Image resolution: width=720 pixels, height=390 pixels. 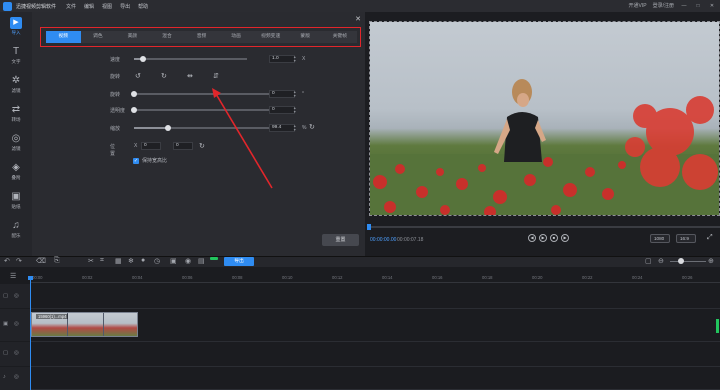 What do you see at coordinates (688, 261) in the screenshot?
I see `zoom-slider` at bounding box center [688, 261].